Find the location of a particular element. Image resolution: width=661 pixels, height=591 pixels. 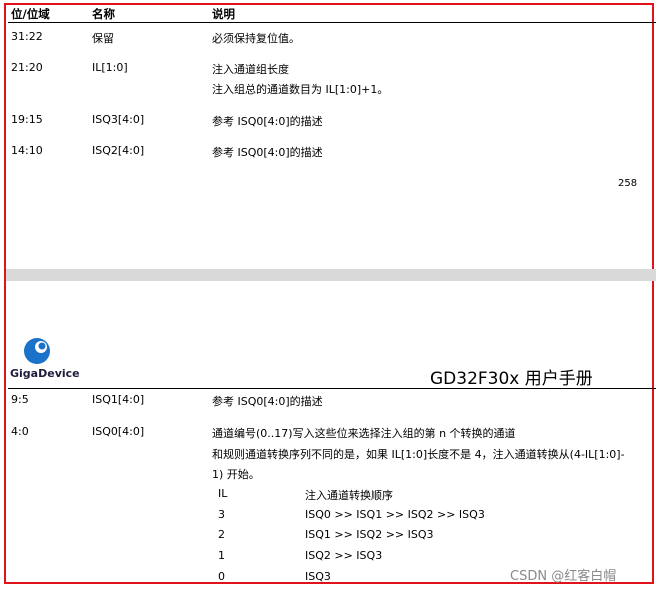

row-bits: 31:22 is located at coordinates (27, 36).